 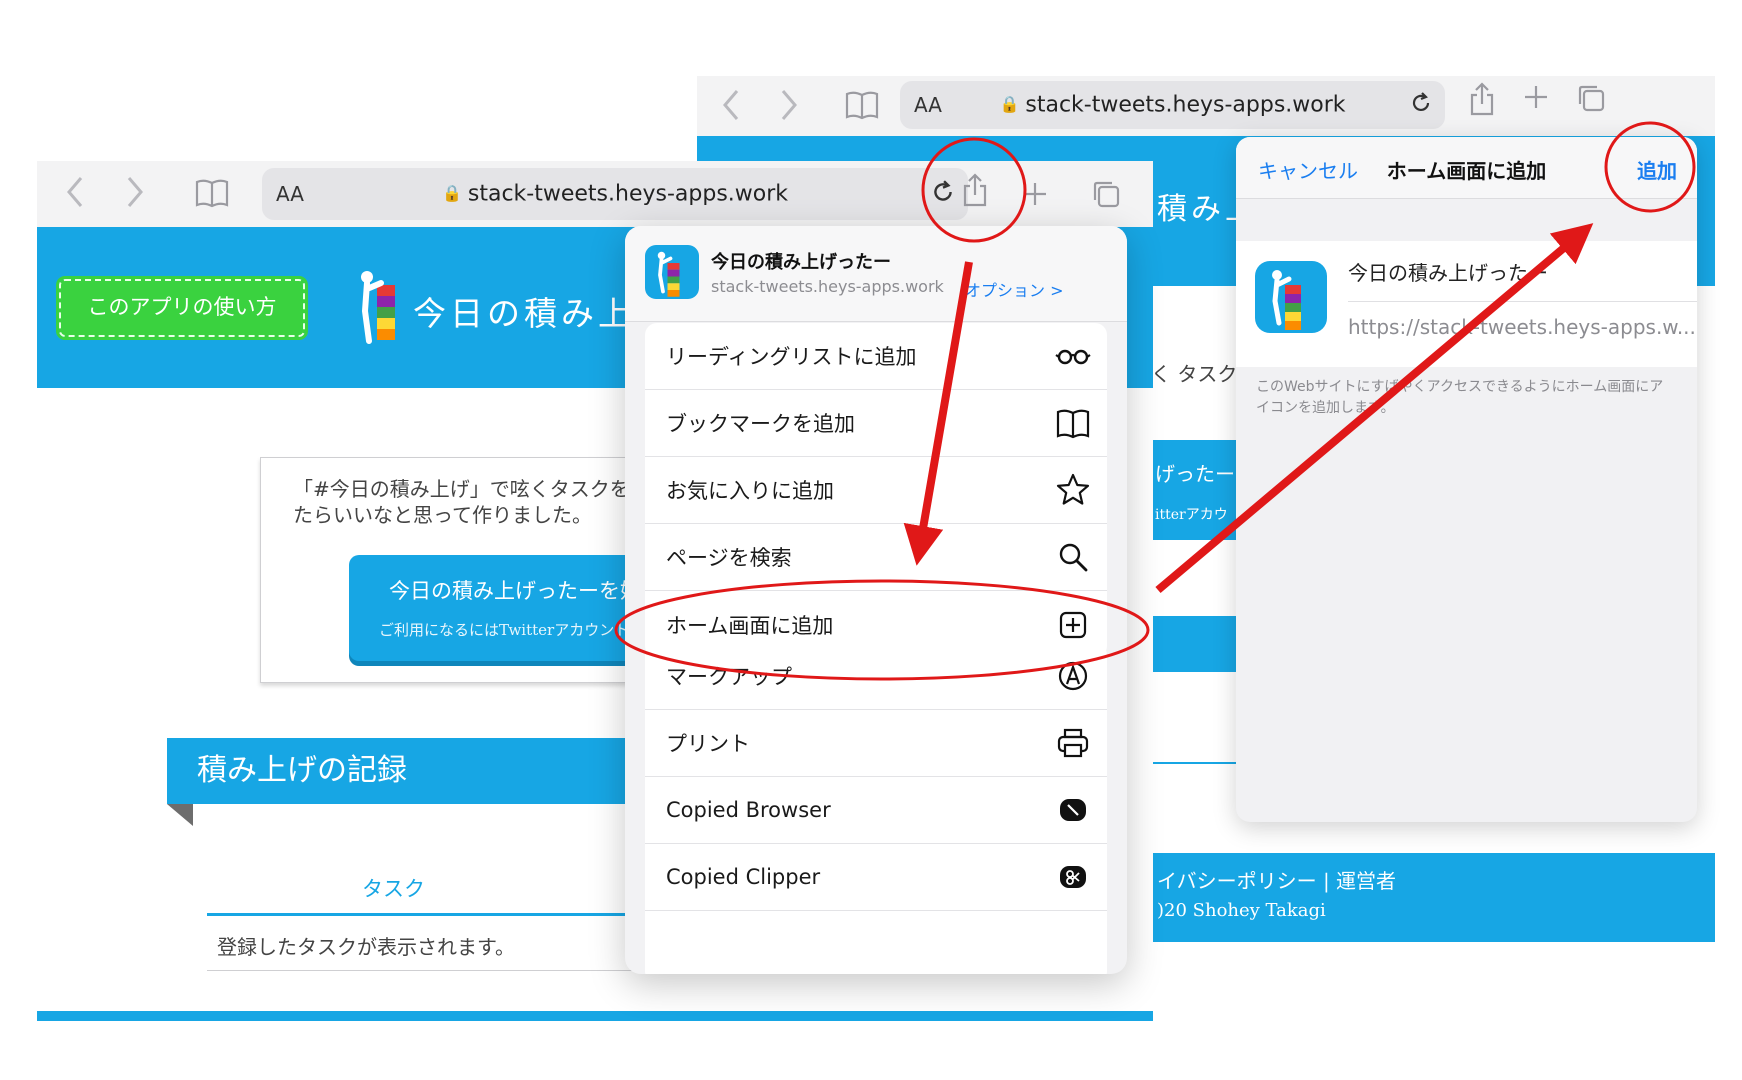 What do you see at coordinates (366, 947) in the screenshot?
I see `table-empty-message: 登録したタスクが表示されます。` at bounding box center [366, 947].